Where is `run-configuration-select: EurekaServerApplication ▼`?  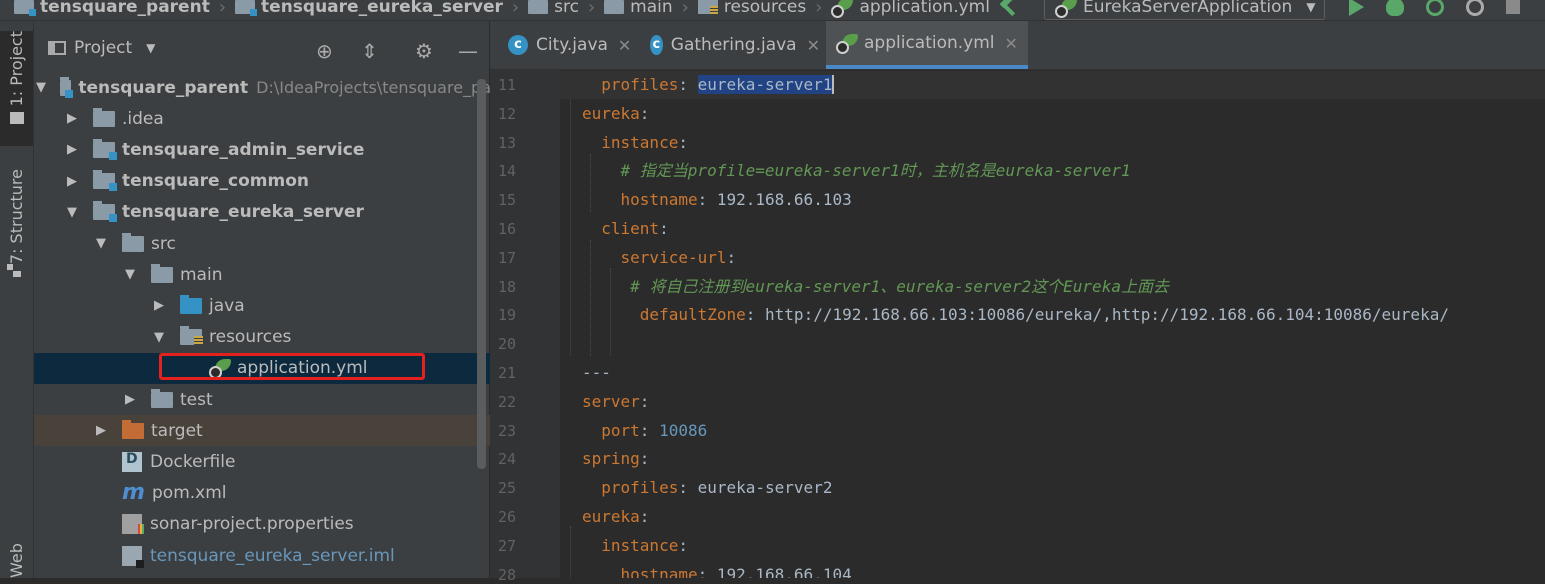
run-configuration-select: EurekaServerApplication ▼ is located at coordinates (1184, 10).